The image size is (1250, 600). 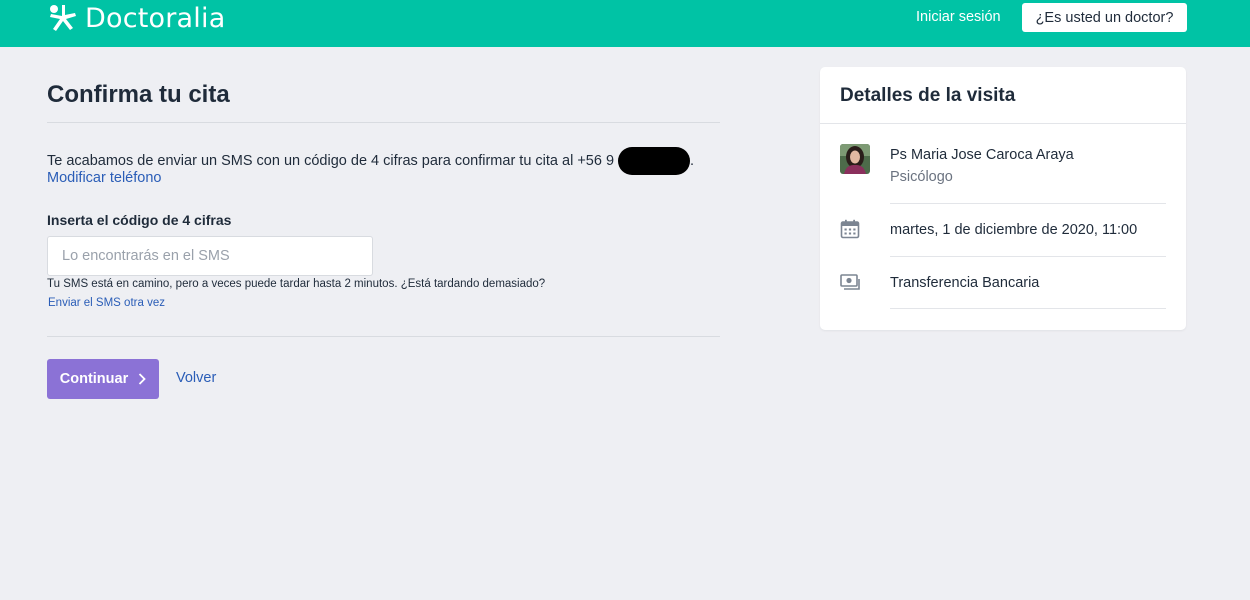 I want to click on are-you-doctor-button: ¿Es usted un doctor?, so click(x=1104, y=17).